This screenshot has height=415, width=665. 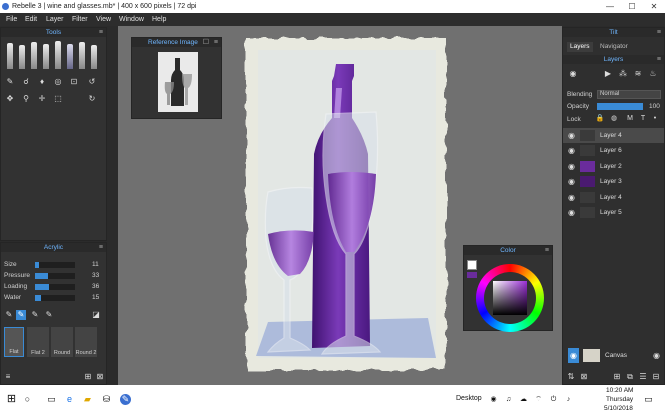 I want to click on desktop-label: Desktop, so click(x=469, y=398).